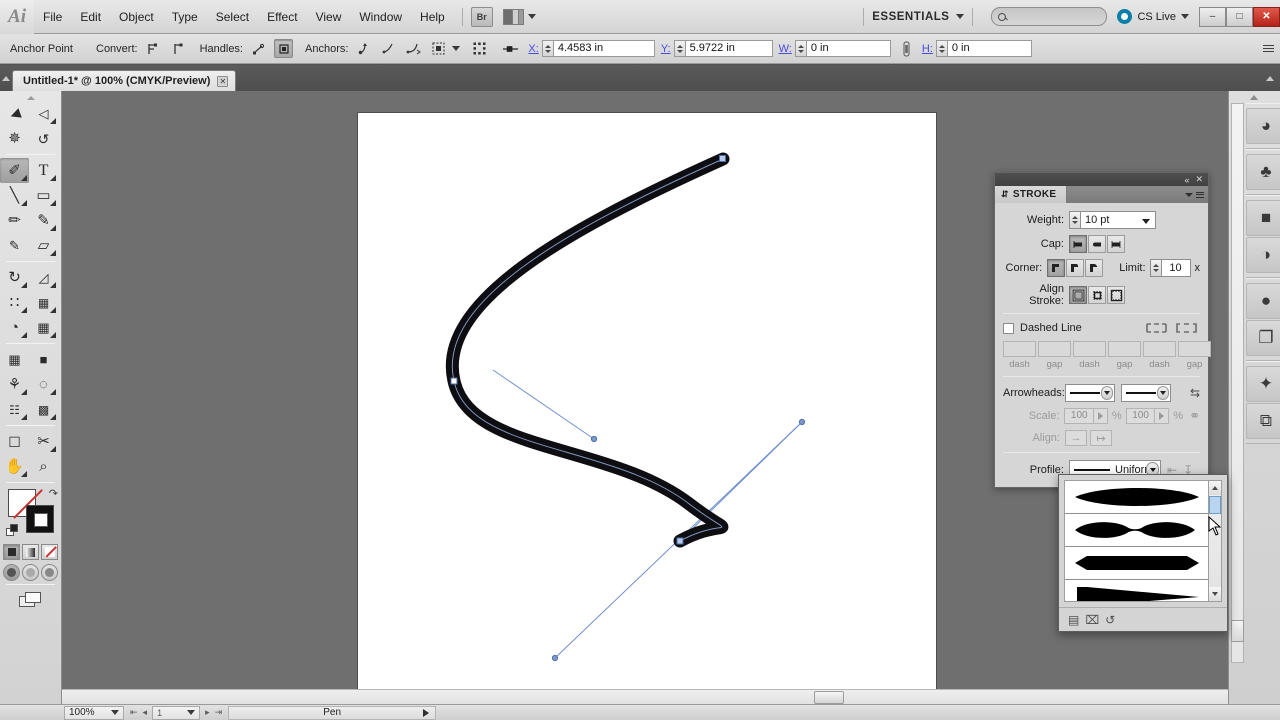 This screenshot has width=1280, height=720. What do you see at coordinates (1140, 416) in the screenshot?
I see `scale-end-value: 100` at bounding box center [1140, 416].